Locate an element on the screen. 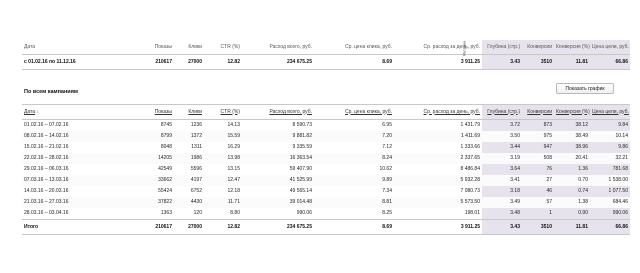 The width and height of the screenshot is (640, 273). table-cell: 0.74 is located at coordinates (572, 191).